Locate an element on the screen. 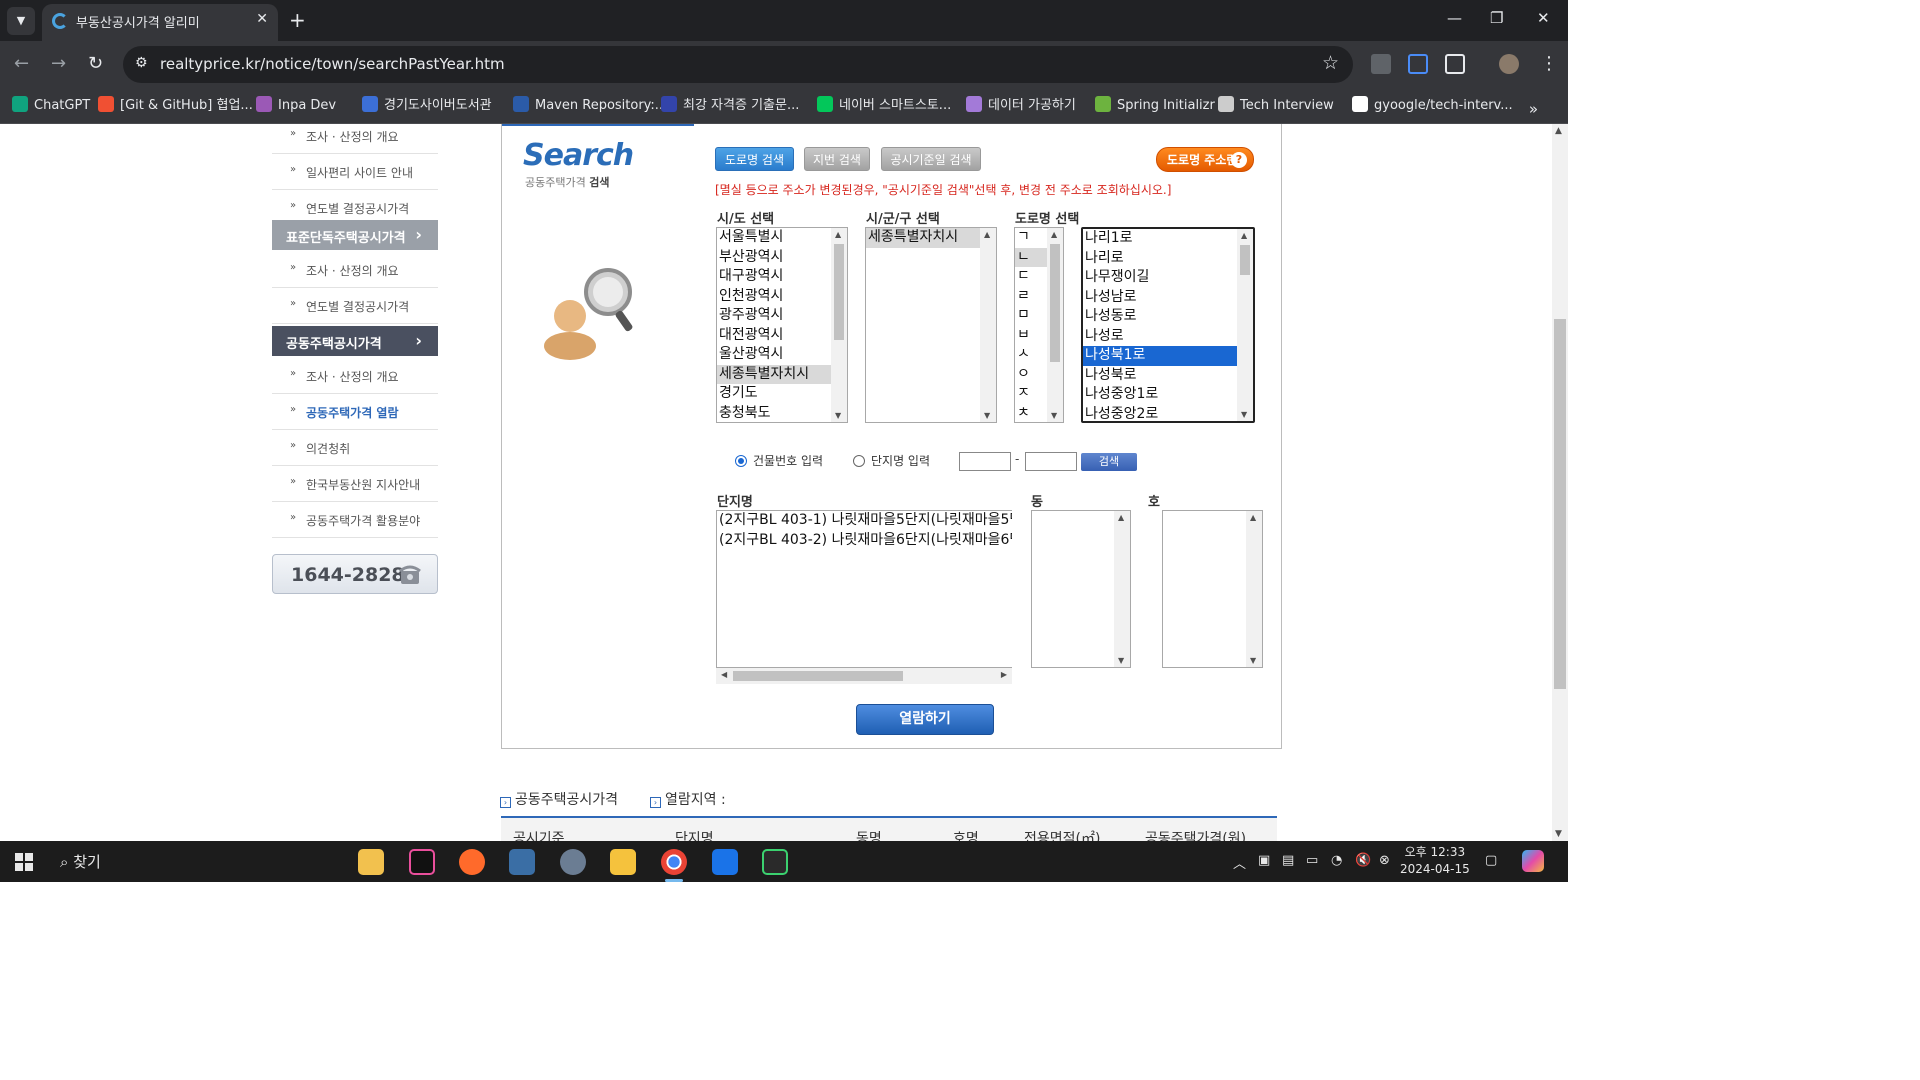 This screenshot has height=1080, width=1920. reload-icon: ↻ is located at coordinates (95, 63).